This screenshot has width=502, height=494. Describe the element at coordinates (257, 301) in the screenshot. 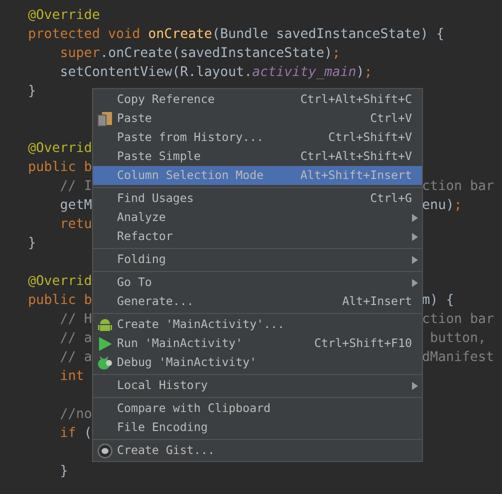

I see `menu-item: Generate... Alt+Insert` at that location.